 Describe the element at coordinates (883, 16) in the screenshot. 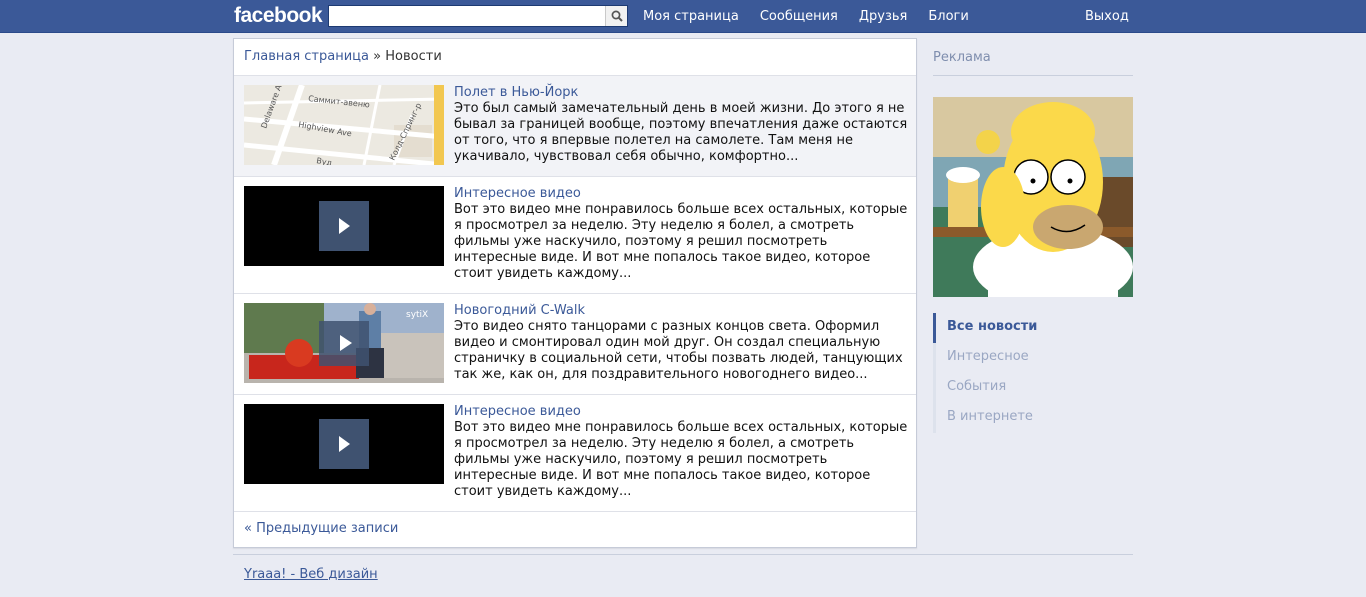

I see `nav-friends: Друзья` at that location.